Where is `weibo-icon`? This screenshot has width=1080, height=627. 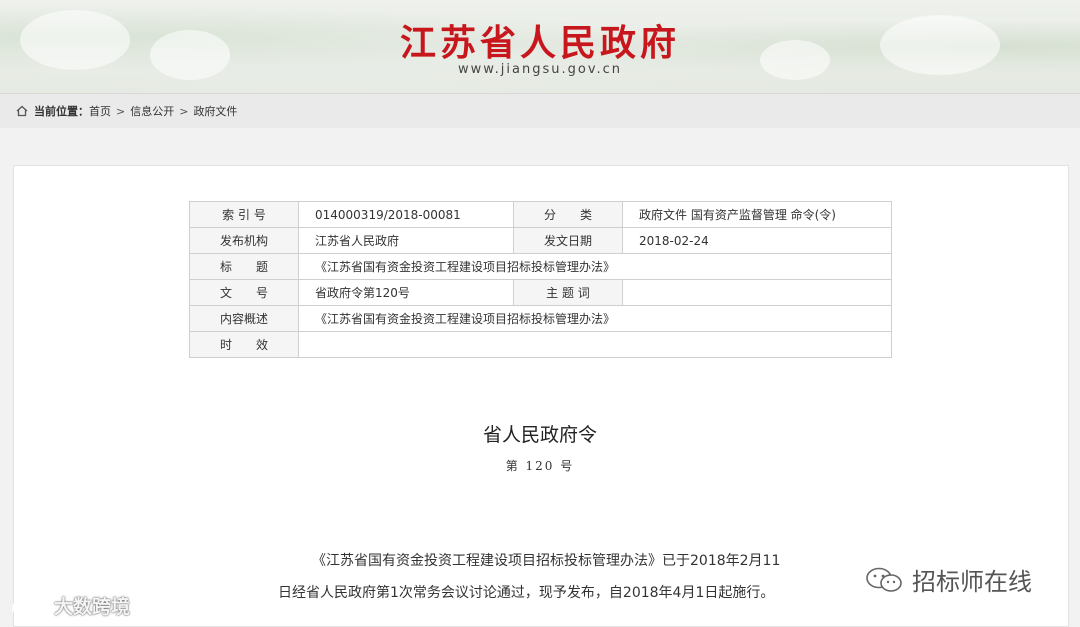
weibo-icon is located at coordinates (29, 606).